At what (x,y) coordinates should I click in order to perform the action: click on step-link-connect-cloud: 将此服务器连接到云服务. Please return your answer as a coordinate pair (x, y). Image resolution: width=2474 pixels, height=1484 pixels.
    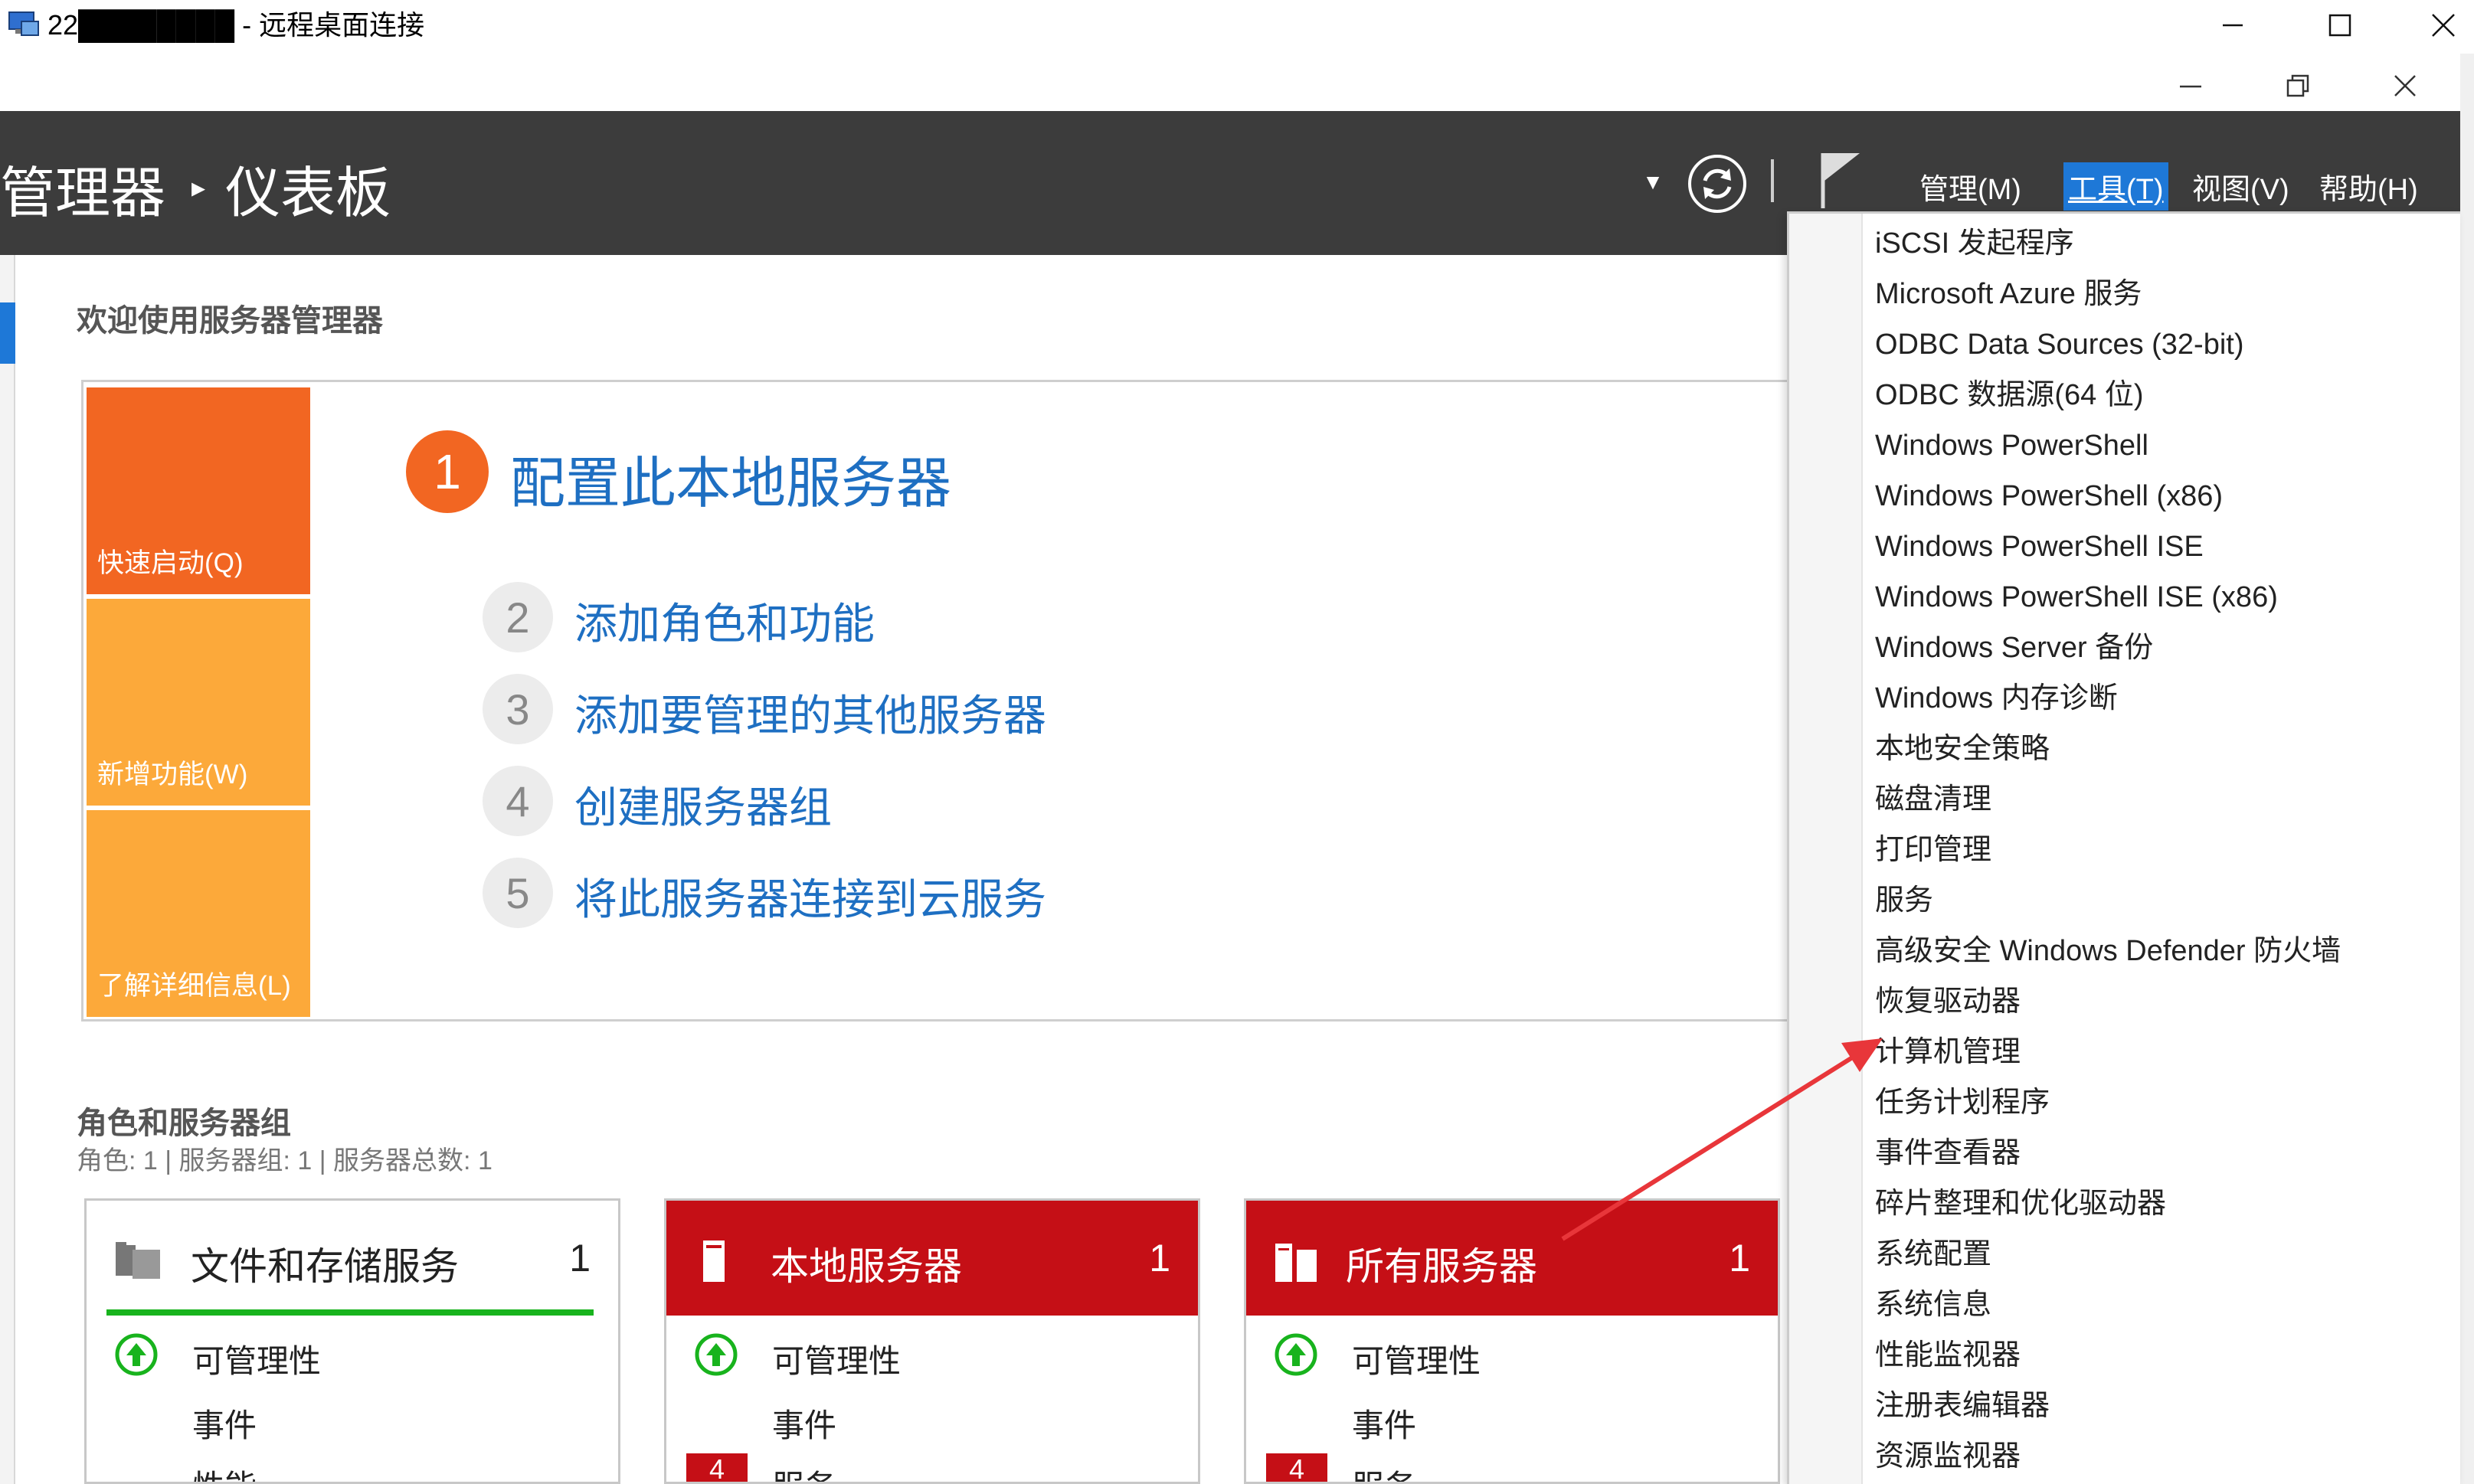
    Looking at the image, I should click on (810, 896).